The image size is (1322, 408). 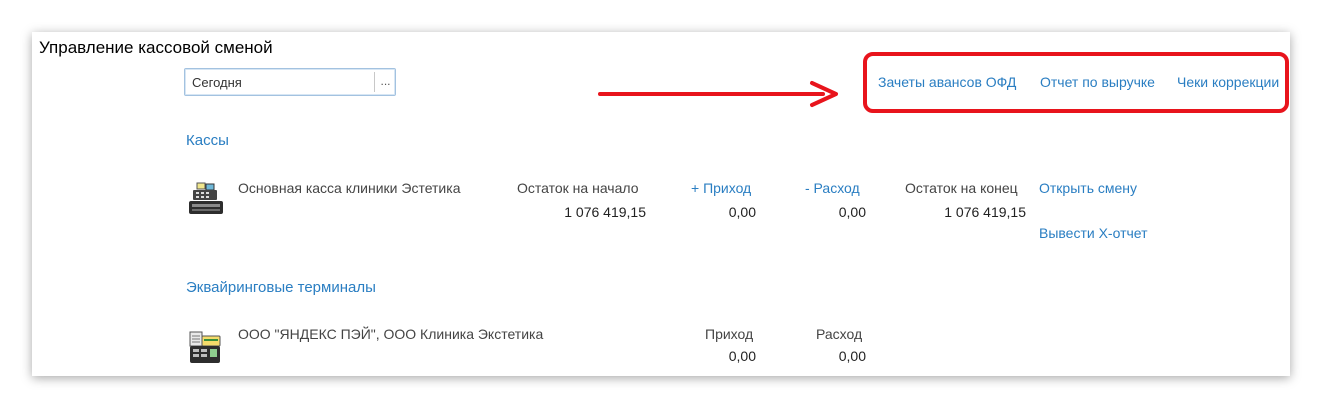 I want to click on income-value: 0,00, so click(x=742, y=212).